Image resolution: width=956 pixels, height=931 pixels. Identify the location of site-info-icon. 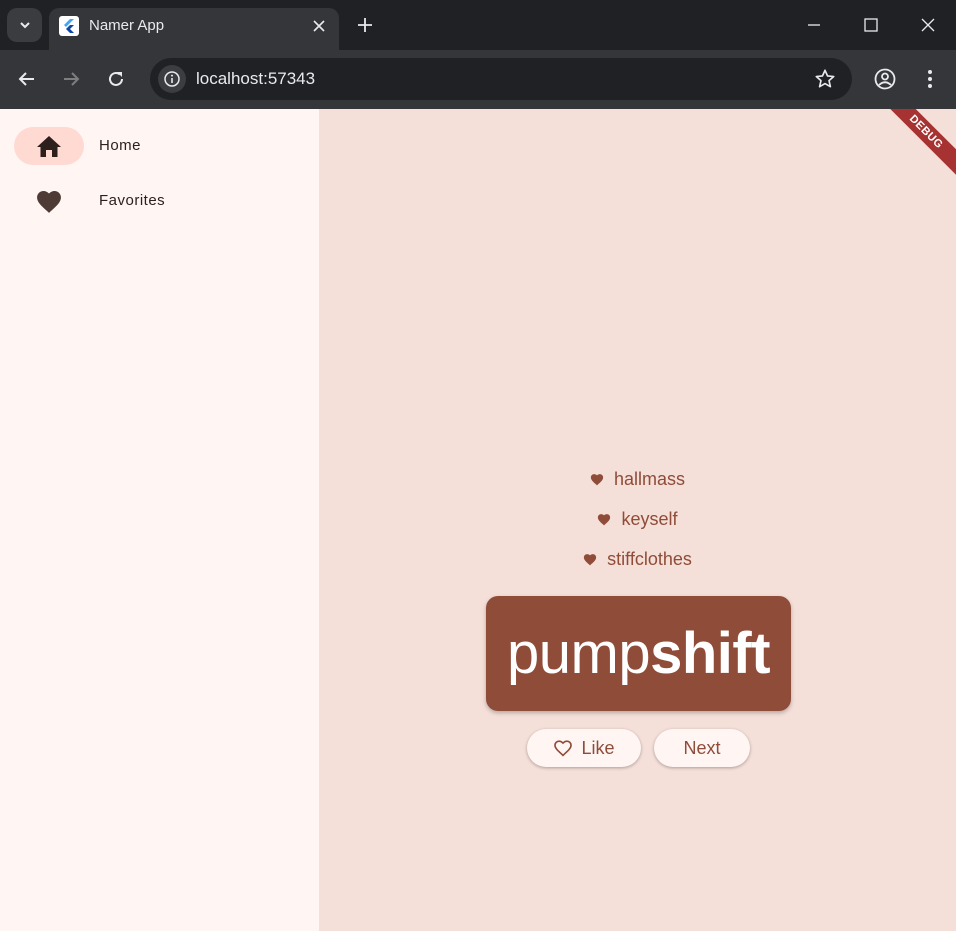
(172, 79).